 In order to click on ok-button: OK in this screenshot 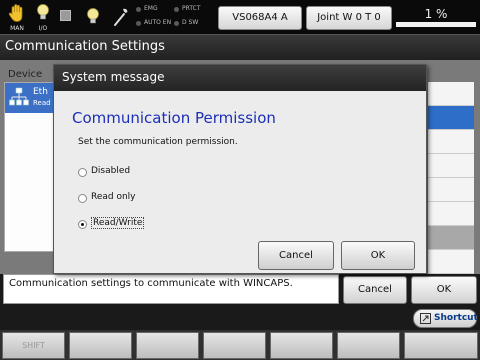, I will do `click(444, 290)`.